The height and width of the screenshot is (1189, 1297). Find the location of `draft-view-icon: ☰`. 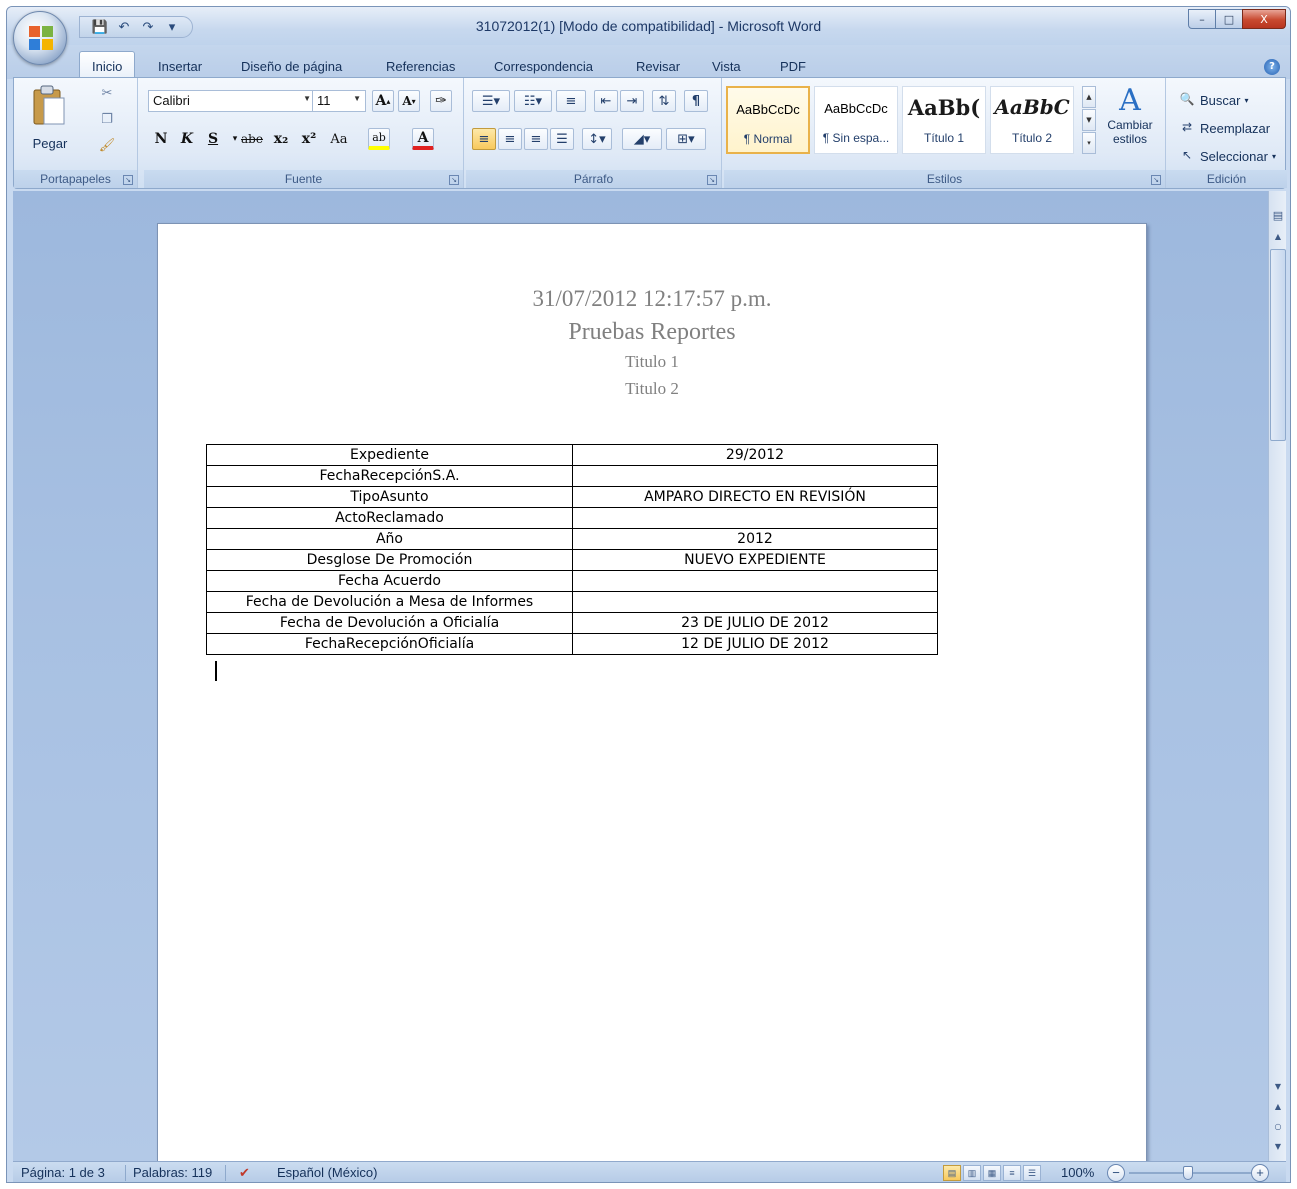

draft-view-icon: ☰ is located at coordinates (1032, 1173).